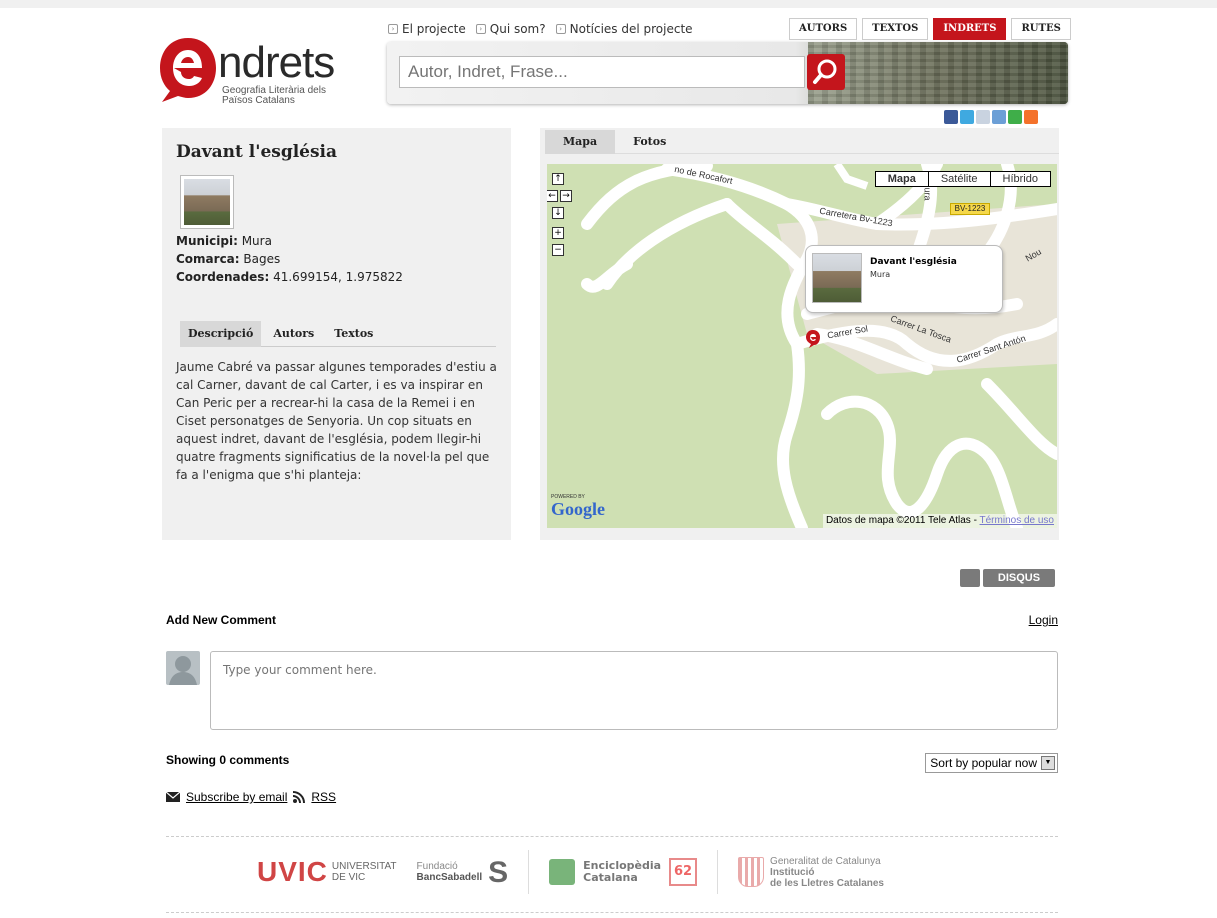 The height and width of the screenshot is (918, 1217). I want to click on coords-label: Coordenades:, so click(223, 277).